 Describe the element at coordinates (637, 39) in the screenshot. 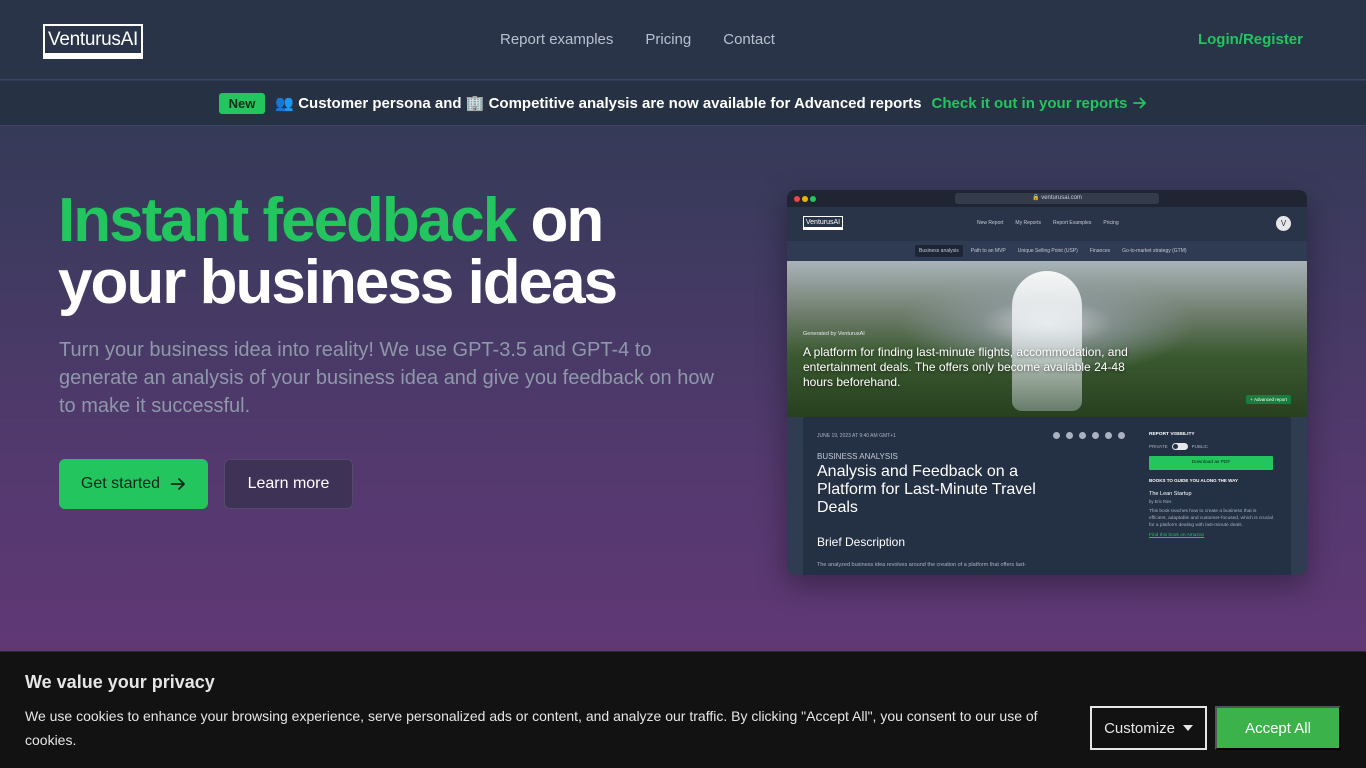

I see `nav-links: Report examples Pricing Contact` at that location.